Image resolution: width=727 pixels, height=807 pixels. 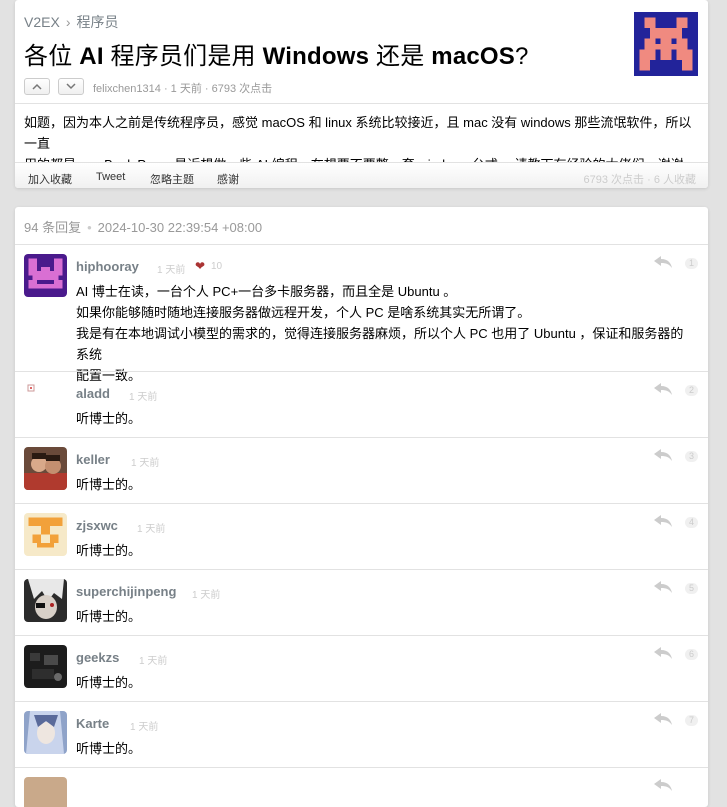 I want to click on reply-item: Karte 1 天前 听博士的。 7, so click(x=361, y=734).